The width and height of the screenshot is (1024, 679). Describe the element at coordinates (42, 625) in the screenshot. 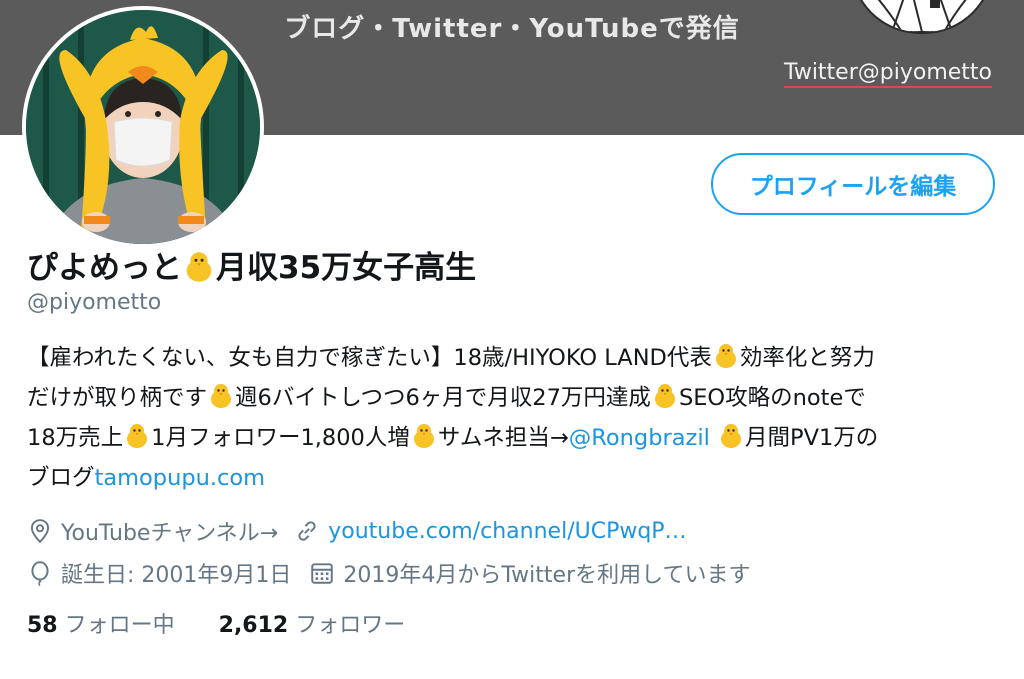

I see `following-count: 58` at that location.